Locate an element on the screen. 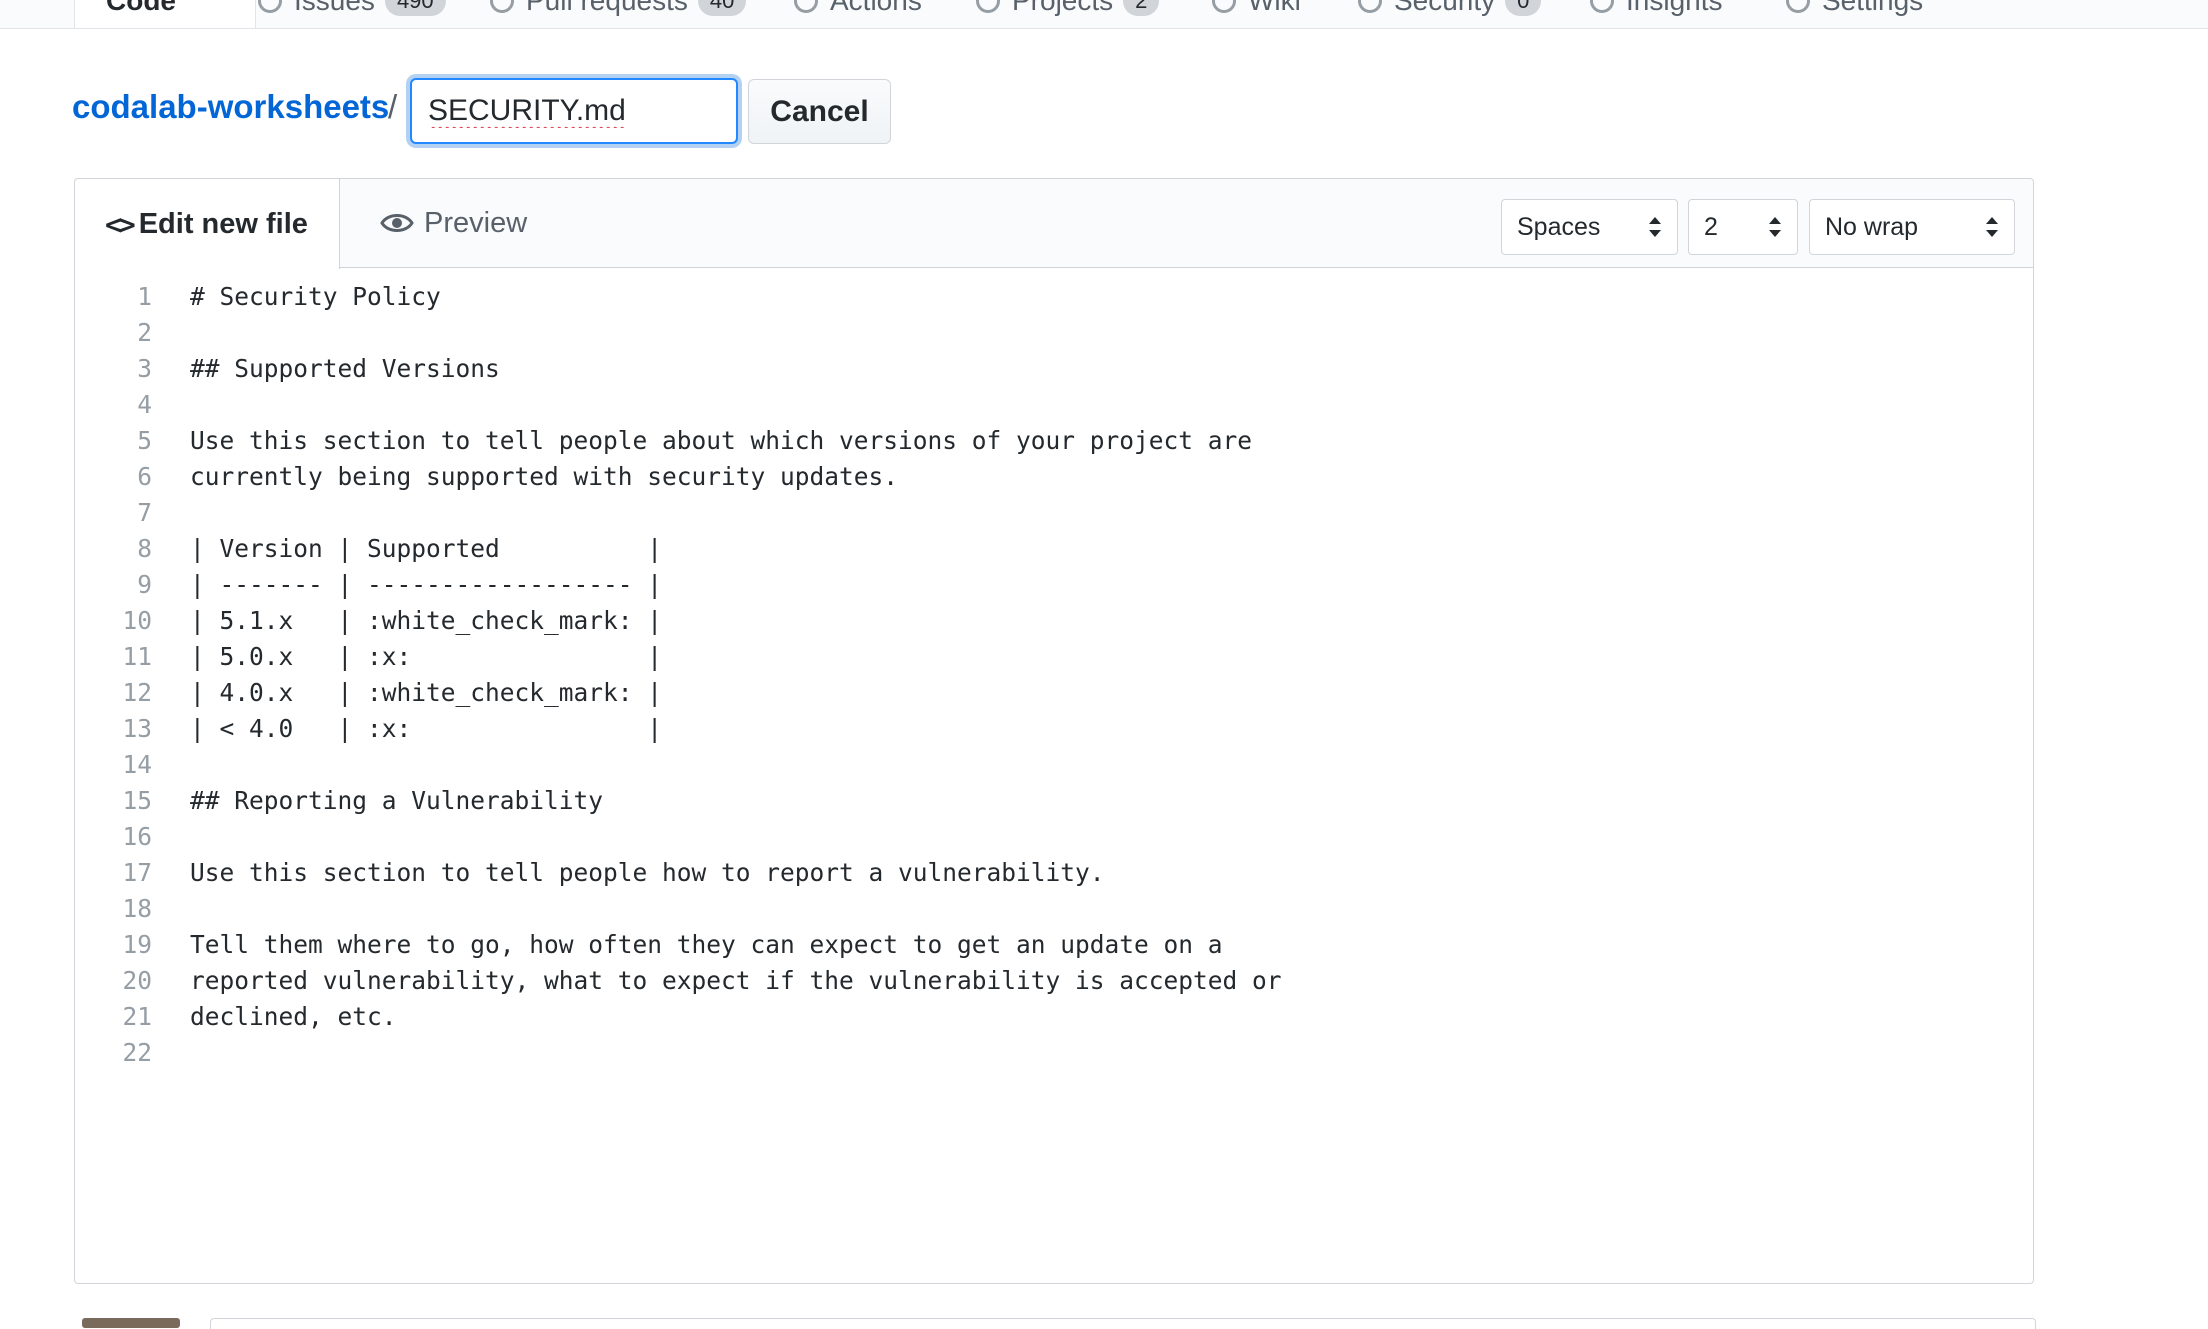 The image size is (2208, 1329). line-text: ## Reporting a Vulnerability is located at coordinates (396, 801).